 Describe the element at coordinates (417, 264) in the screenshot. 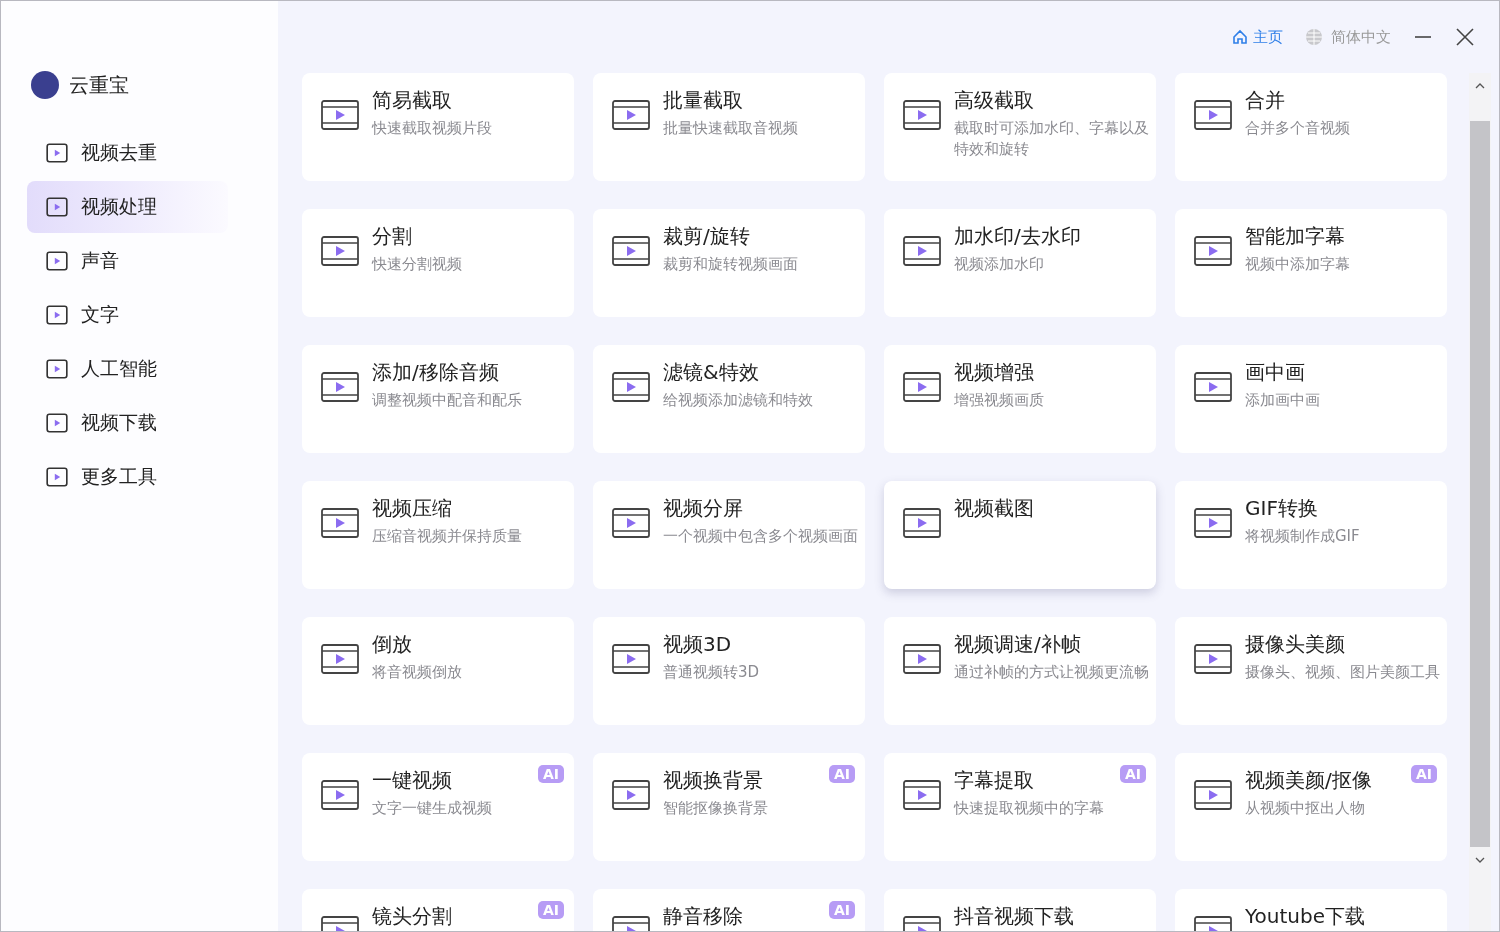

I see `tool-description: 快速分割视频` at that location.